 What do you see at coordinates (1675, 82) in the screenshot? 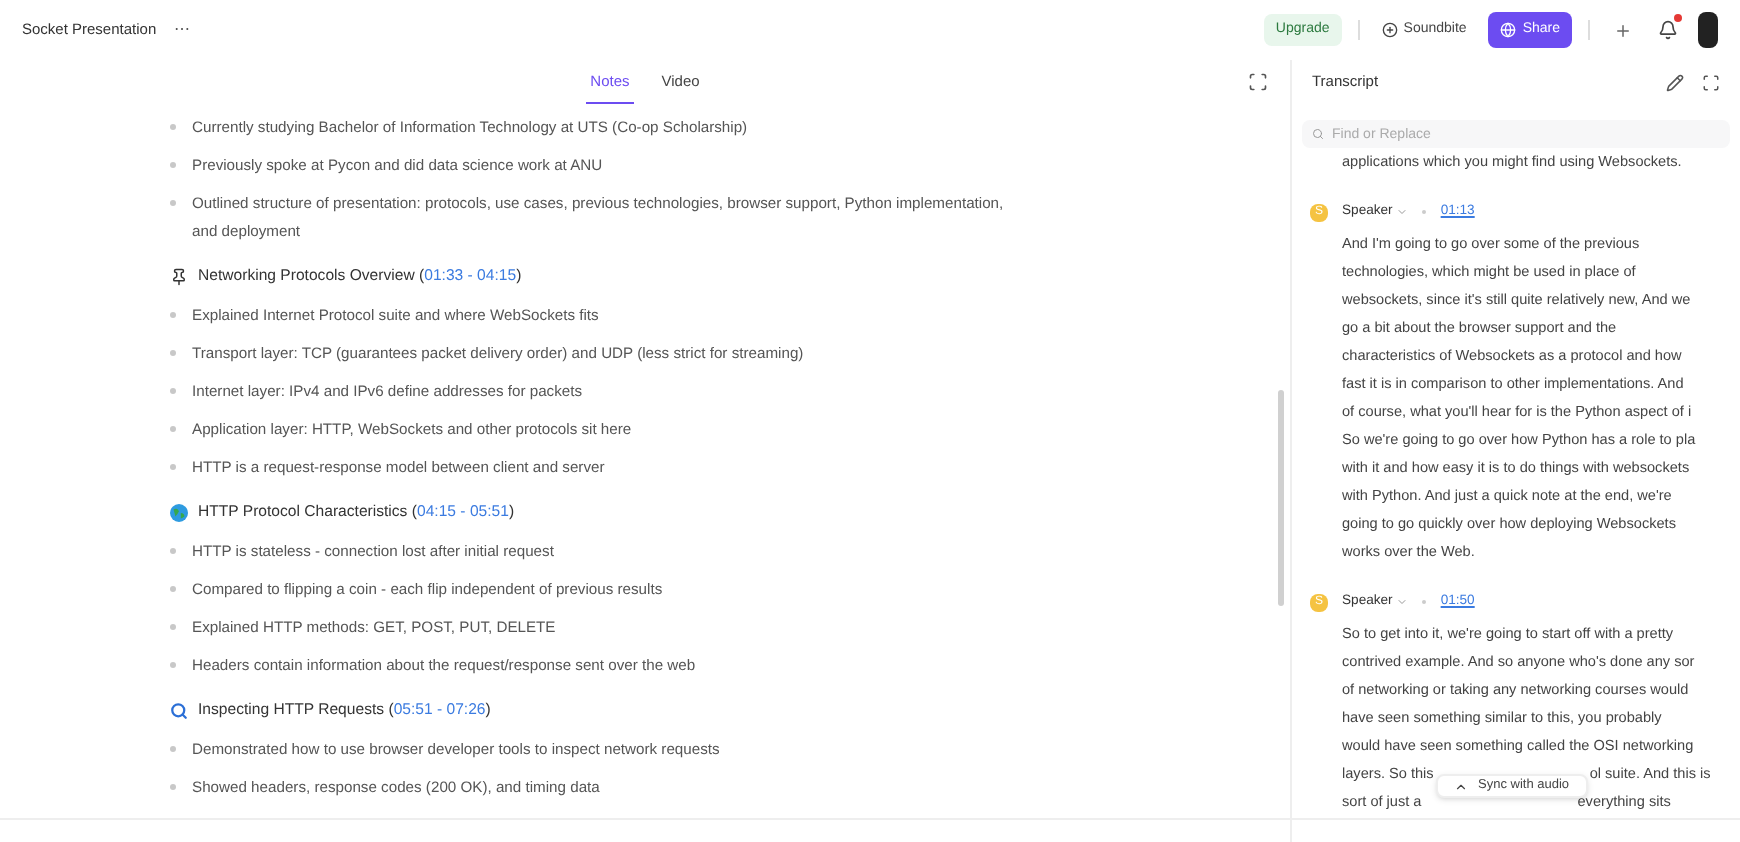
I see `edit-icon` at bounding box center [1675, 82].